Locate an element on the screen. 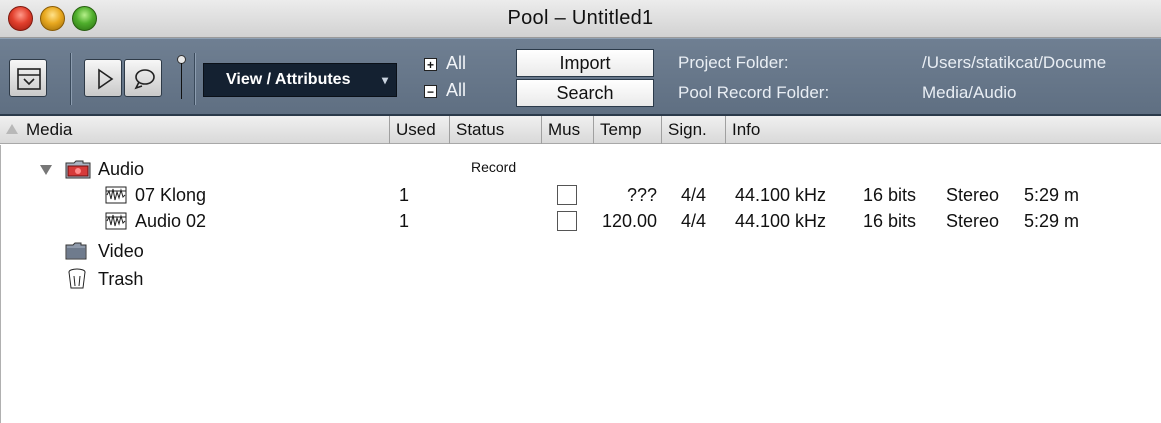  info-line-toggle-button is located at coordinates (28, 78).